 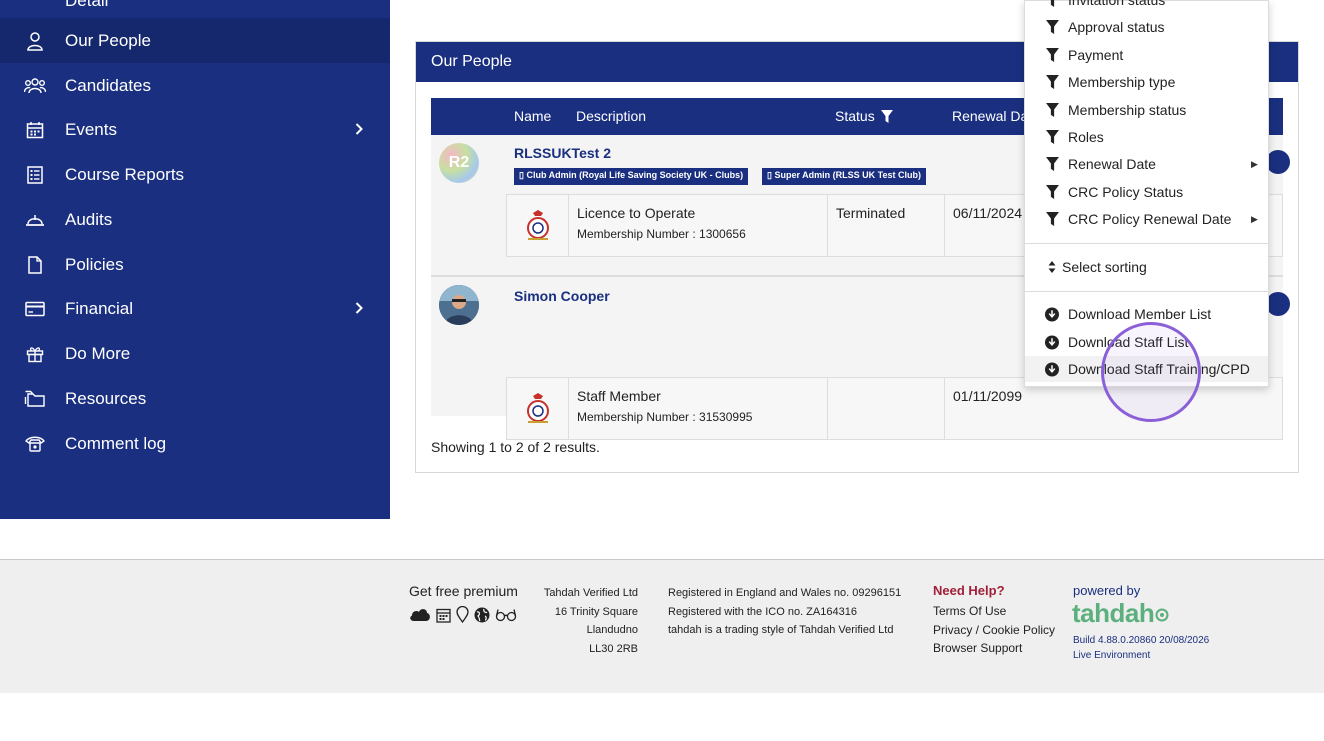 What do you see at coordinates (1122, 82) in the screenshot?
I see `filter-label: Membership type` at bounding box center [1122, 82].